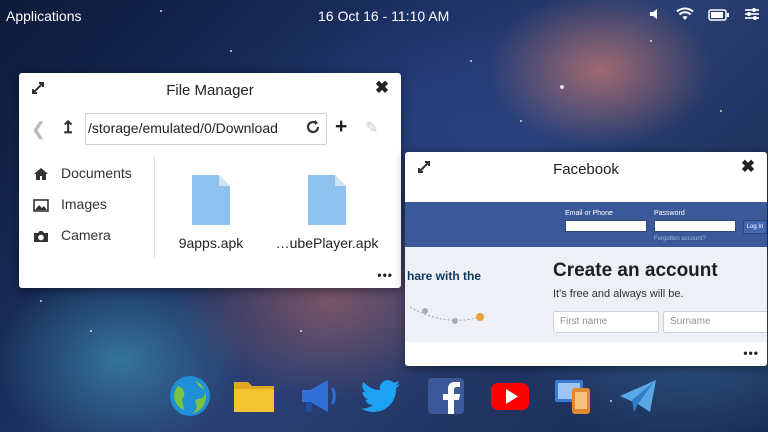 This screenshot has width=768, height=432. I want to click on megaphone-icon, so click(318, 396).